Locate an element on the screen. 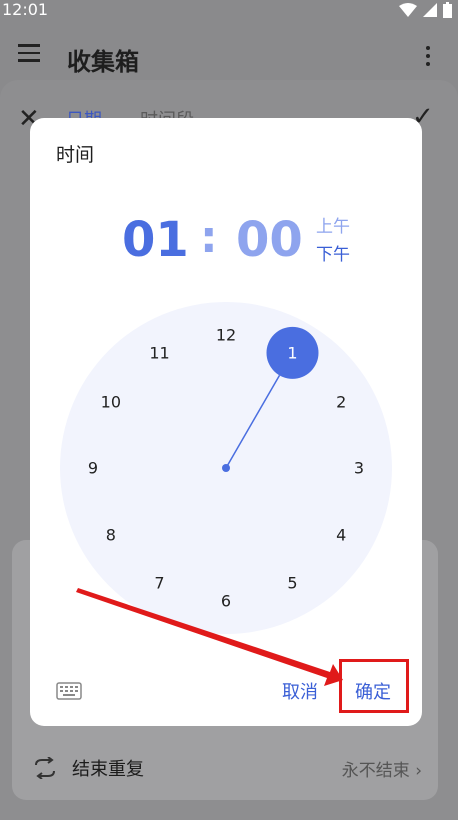  annotation-arrow is located at coordinates (209, 637).